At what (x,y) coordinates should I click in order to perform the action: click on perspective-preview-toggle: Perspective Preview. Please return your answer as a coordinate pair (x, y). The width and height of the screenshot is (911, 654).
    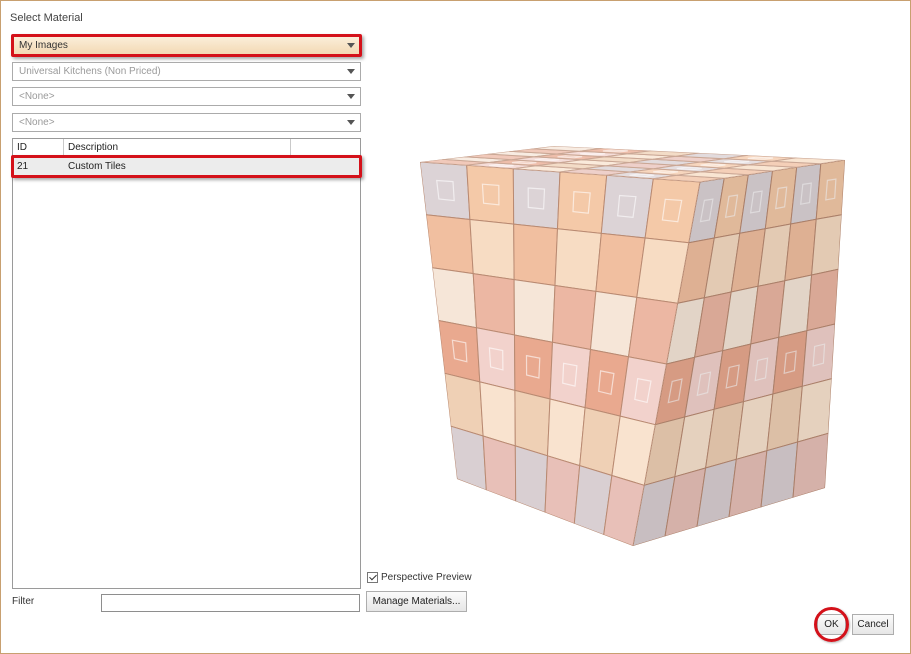
    Looking at the image, I should click on (419, 577).